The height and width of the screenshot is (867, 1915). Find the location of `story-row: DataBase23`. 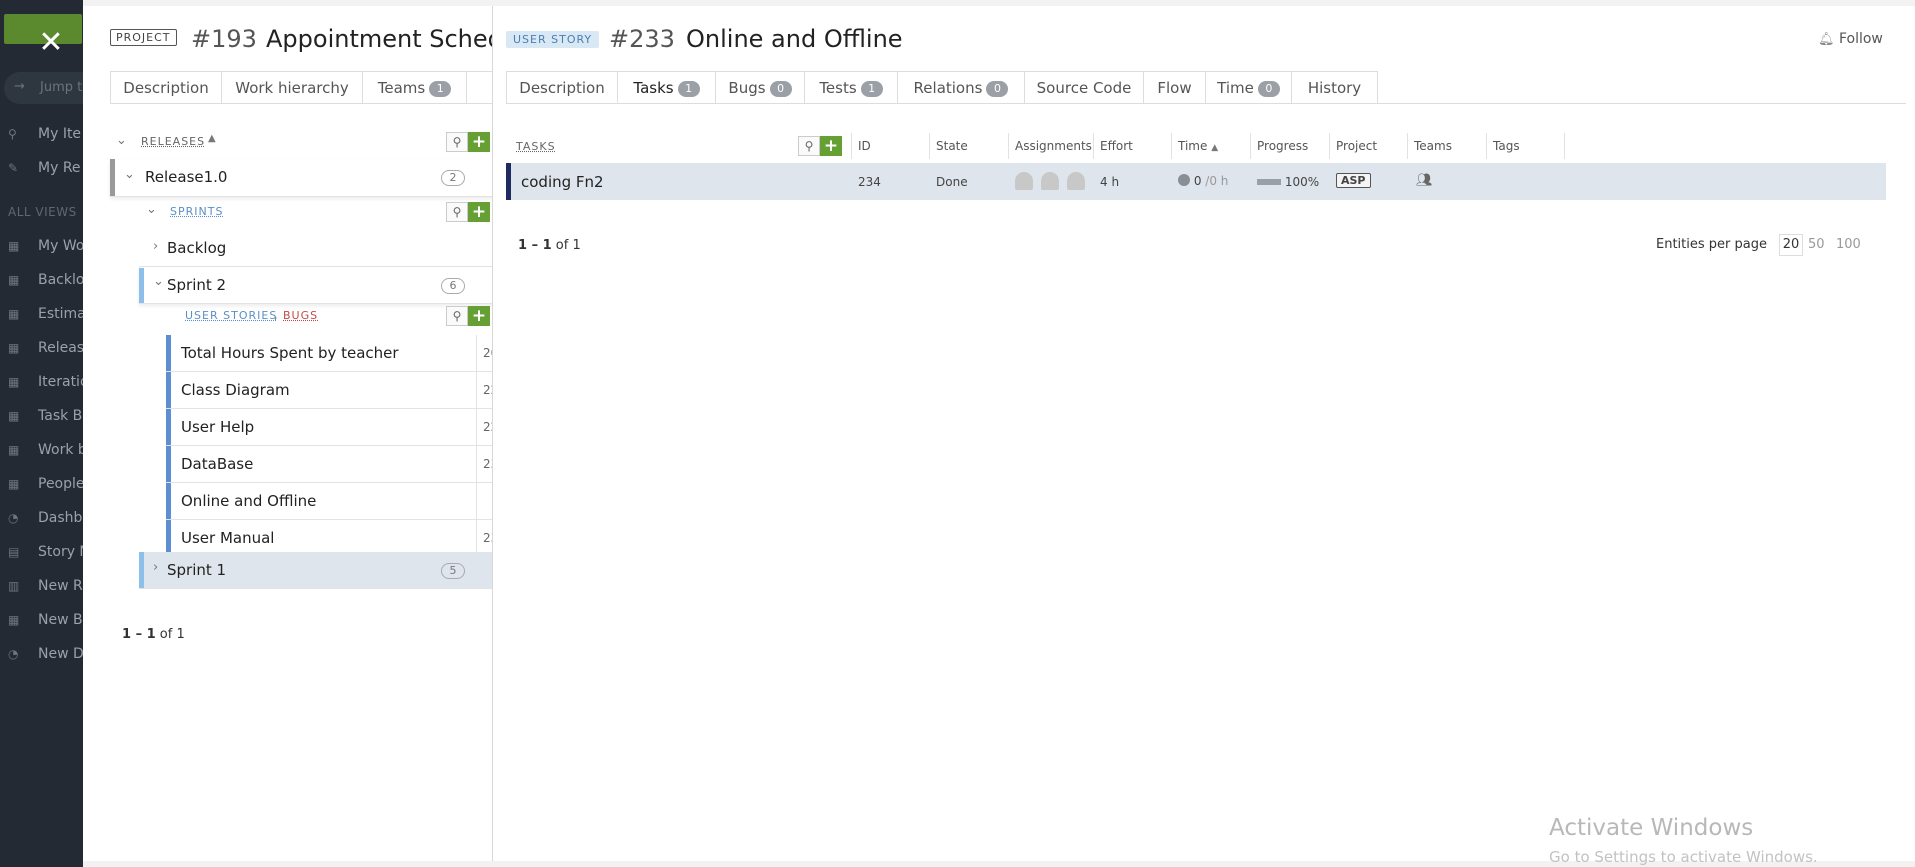

story-row: DataBase23 is located at coordinates (329, 464).